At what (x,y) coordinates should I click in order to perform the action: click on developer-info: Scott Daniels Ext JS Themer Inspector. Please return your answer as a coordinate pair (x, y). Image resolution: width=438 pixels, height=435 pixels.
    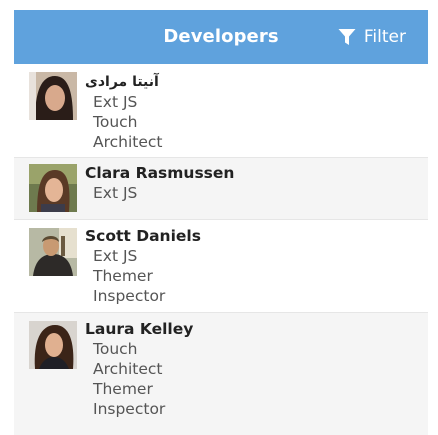
    Looking at the image, I should click on (143, 266).